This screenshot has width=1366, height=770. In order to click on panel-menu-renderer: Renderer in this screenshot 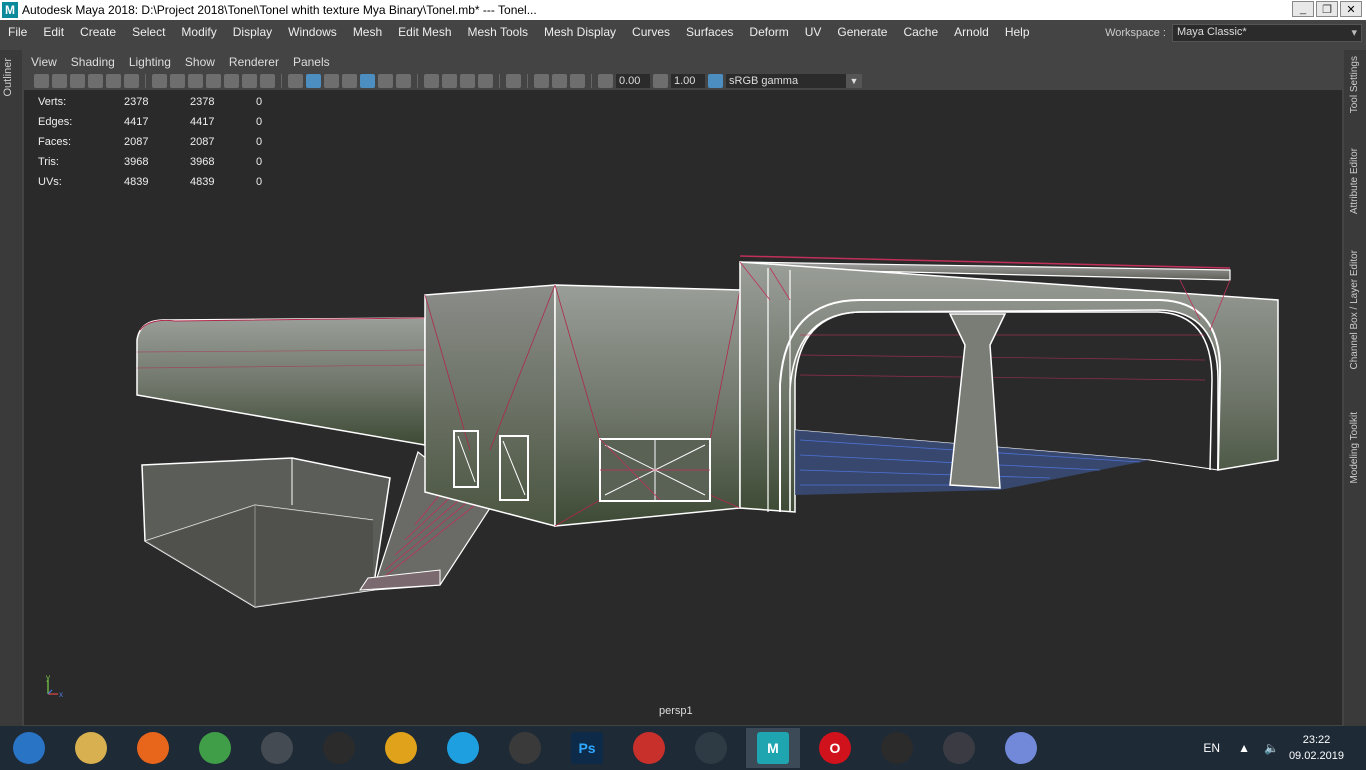, I will do `click(254, 62)`.